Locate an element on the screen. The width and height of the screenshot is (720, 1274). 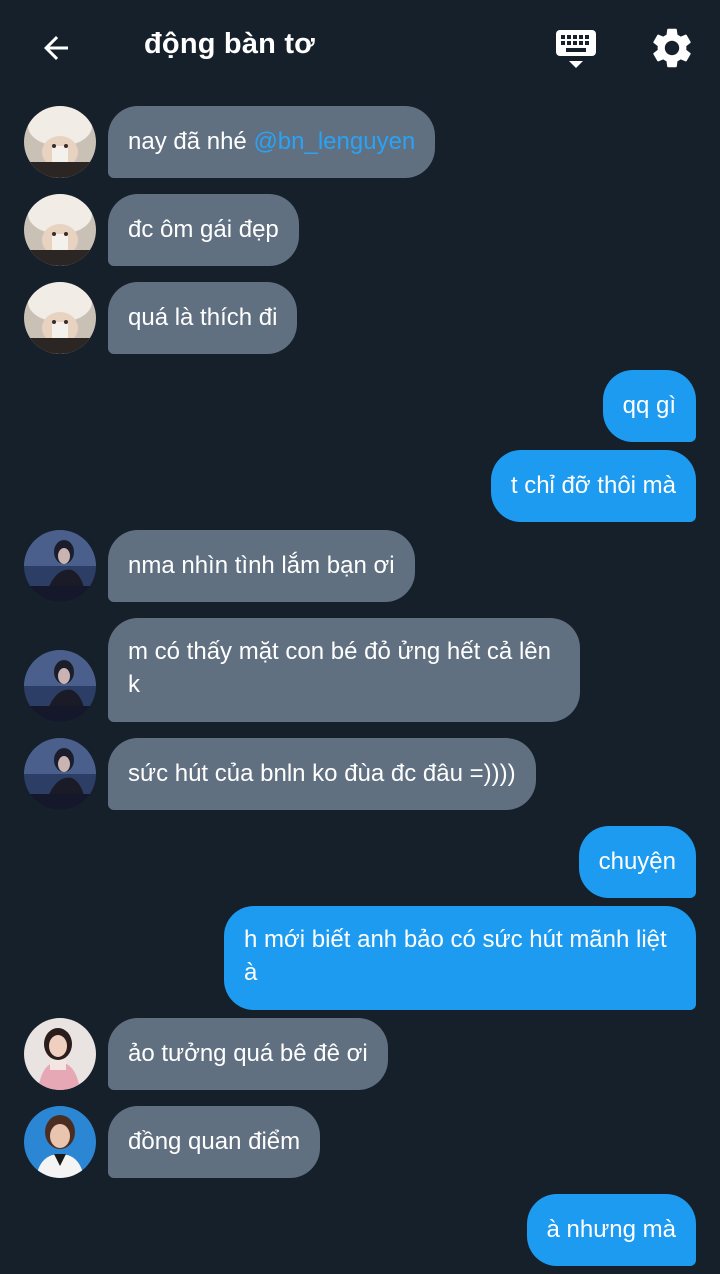
message-text: qq gì is located at coordinates (649, 405).